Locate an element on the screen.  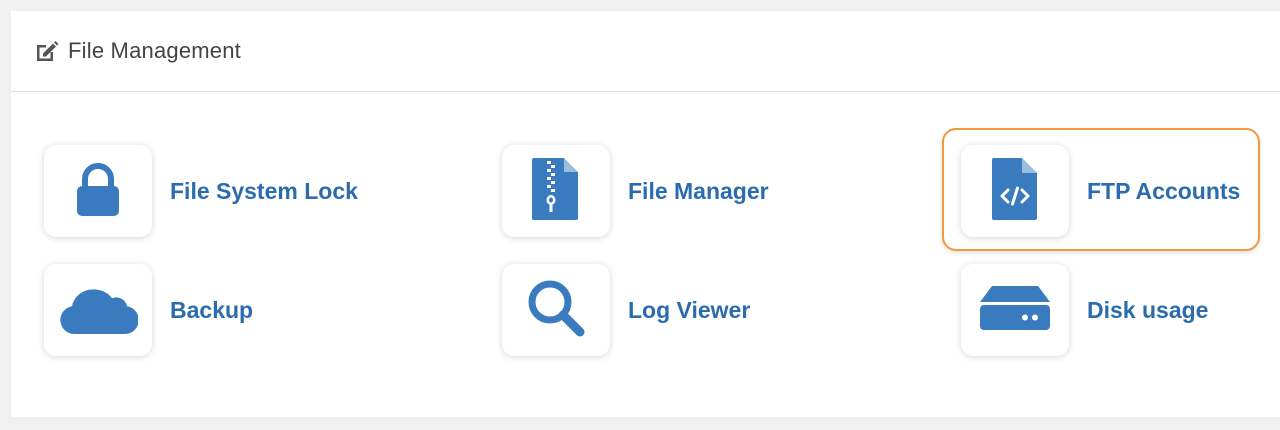
search-icon is located at coordinates (556, 310).